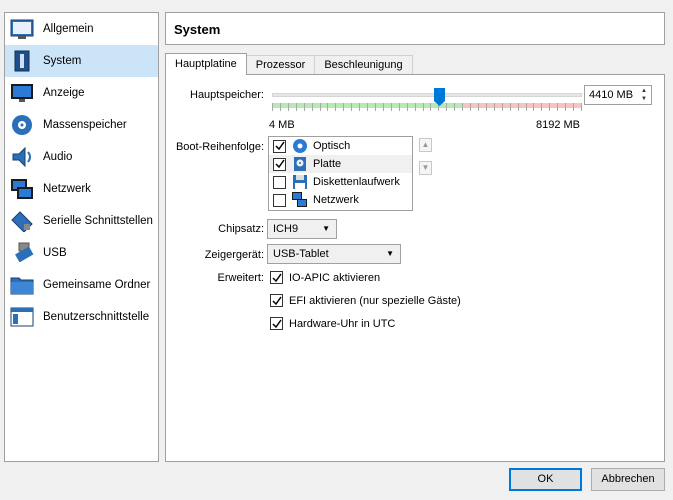 The height and width of the screenshot is (500, 673). Describe the element at coordinates (279, 146) in the screenshot. I see `checkbox-optical` at that location.